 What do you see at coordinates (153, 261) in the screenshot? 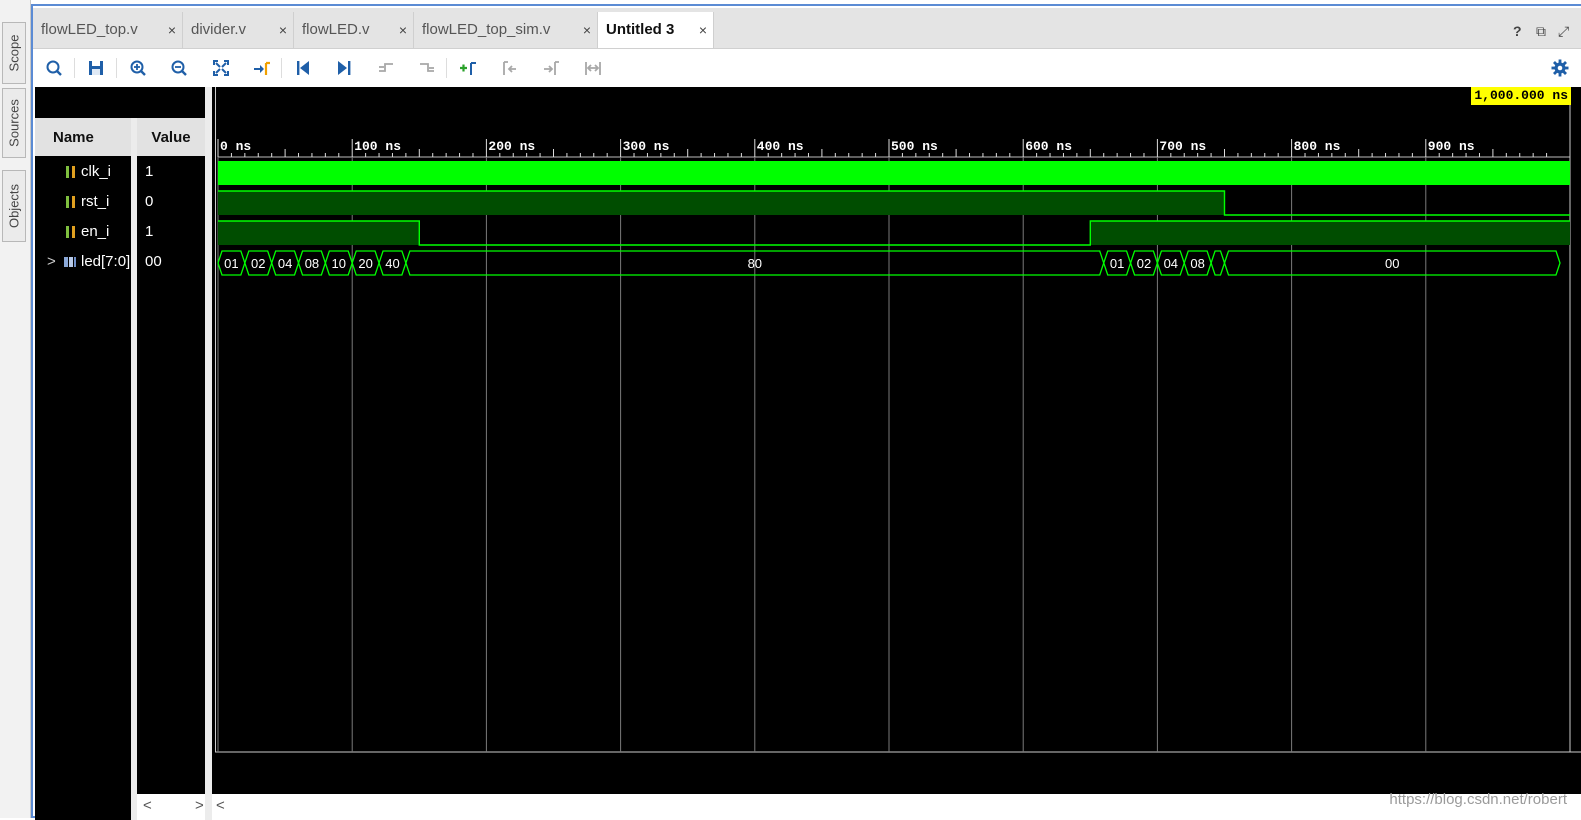
I see `signal-value: 00` at bounding box center [153, 261].